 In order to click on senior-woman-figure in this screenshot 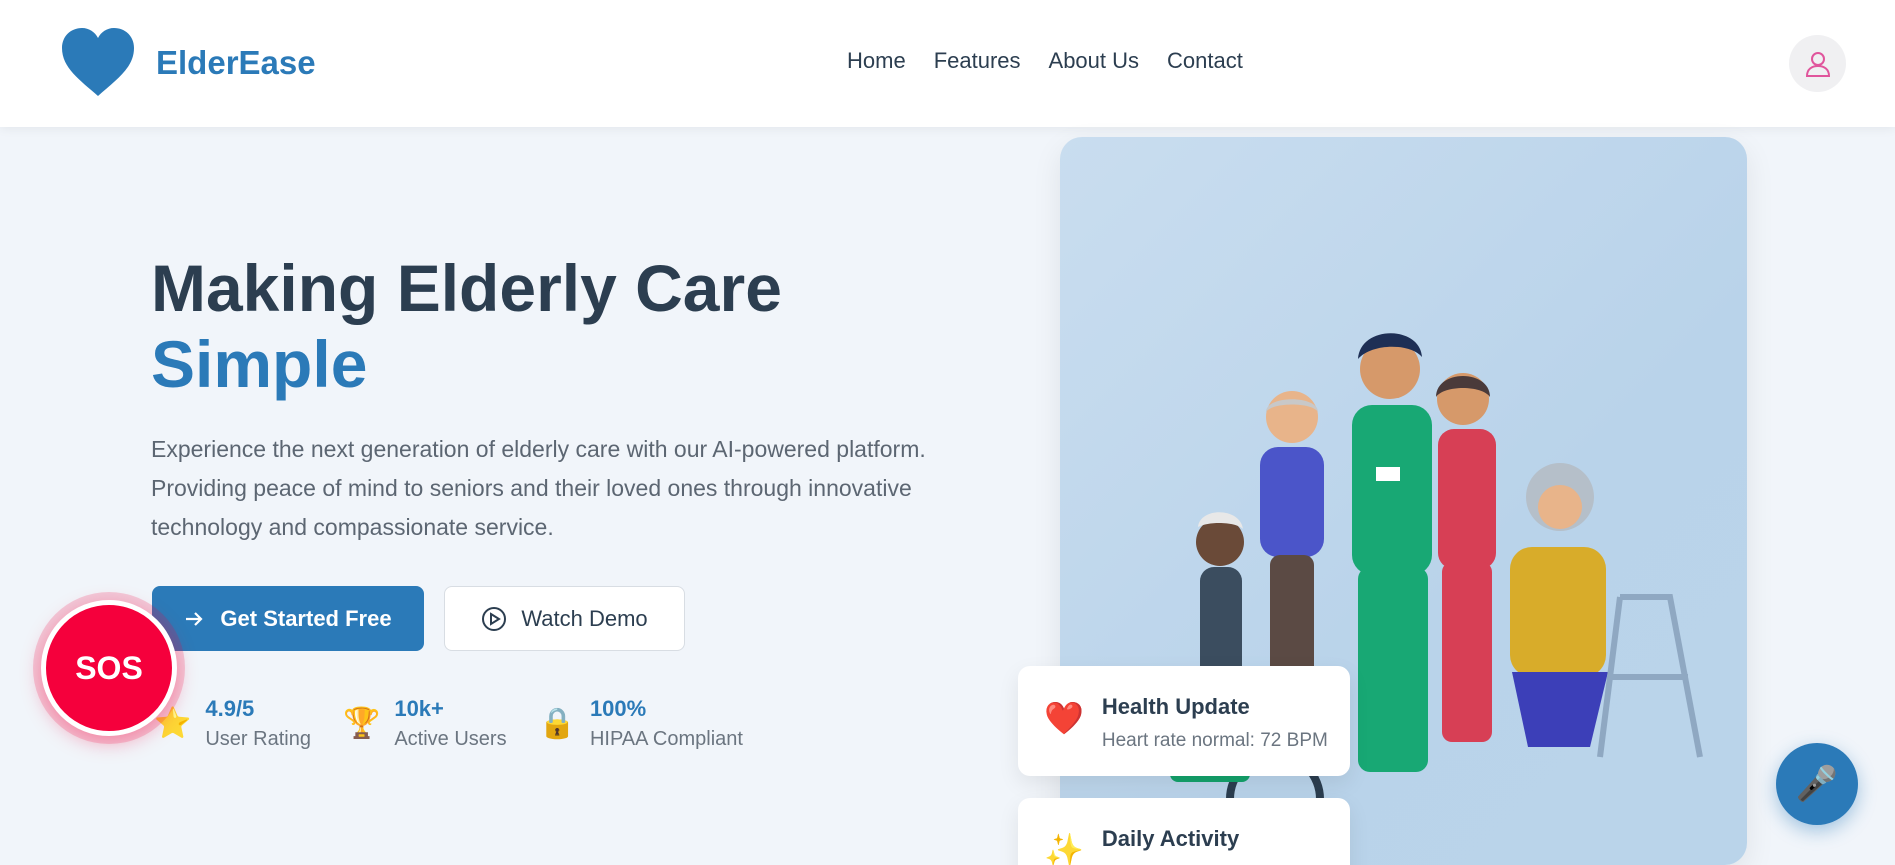, I will do `click(1606, 610)`.